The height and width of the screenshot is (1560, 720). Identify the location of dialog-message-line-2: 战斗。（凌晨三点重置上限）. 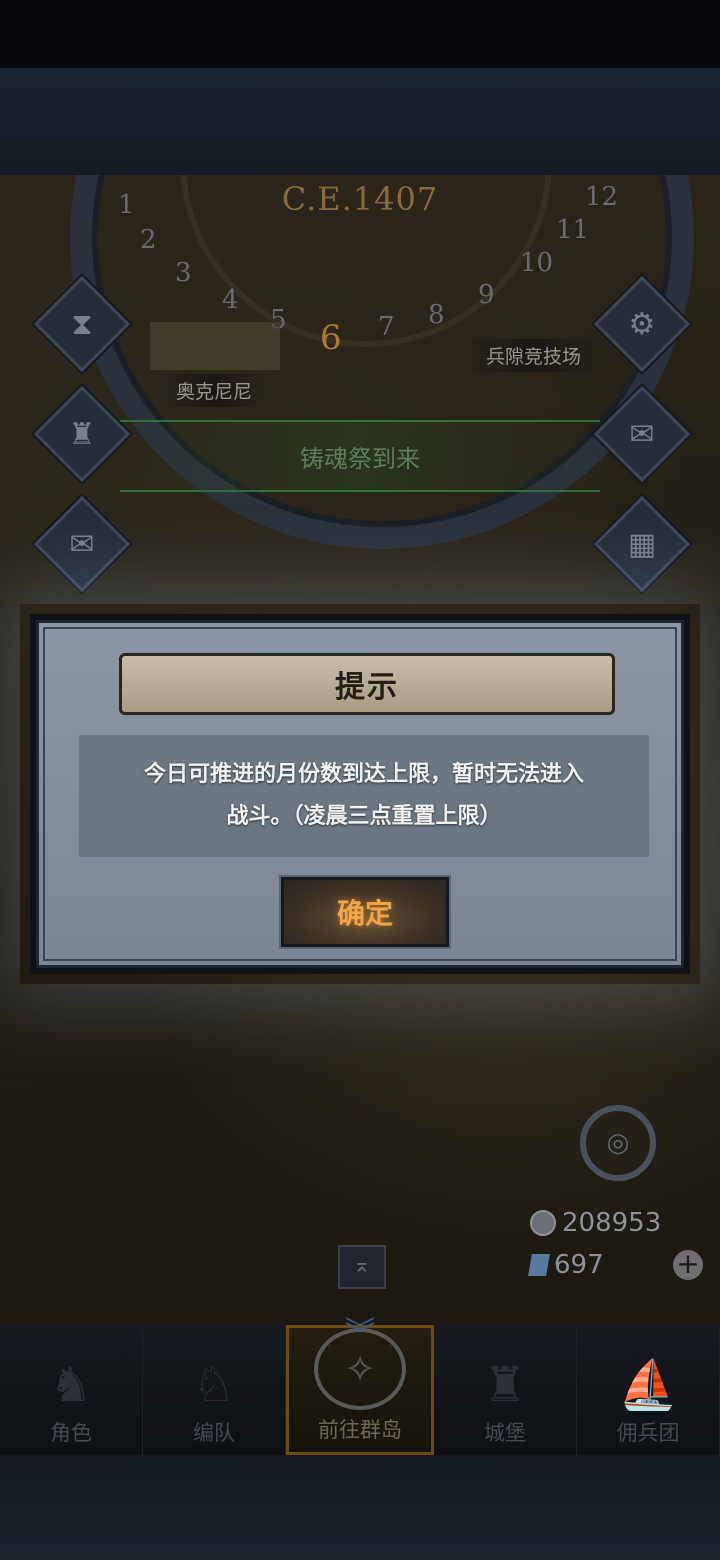
(364, 816).